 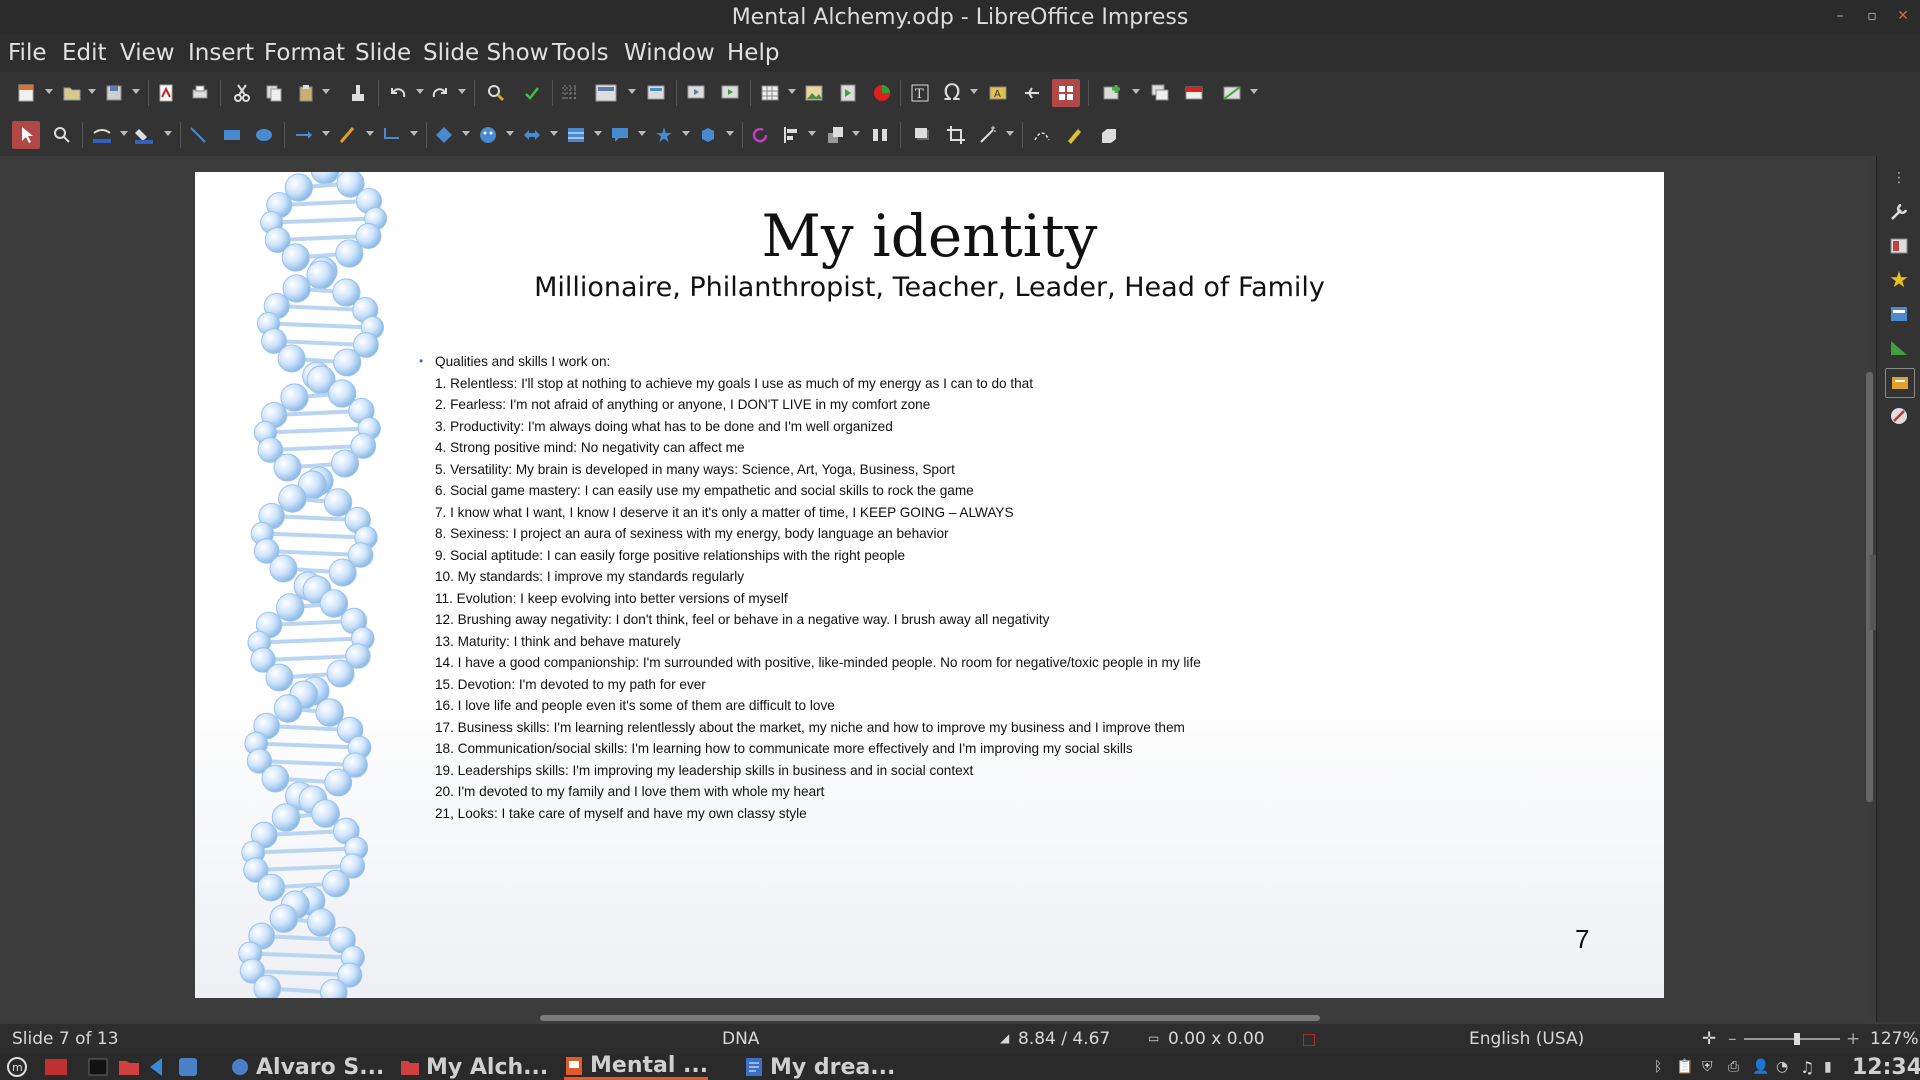 What do you see at coordinates (348, 135) in the screenshot?
I see `curves-polygons-icon` at bounding box center [348, 135].